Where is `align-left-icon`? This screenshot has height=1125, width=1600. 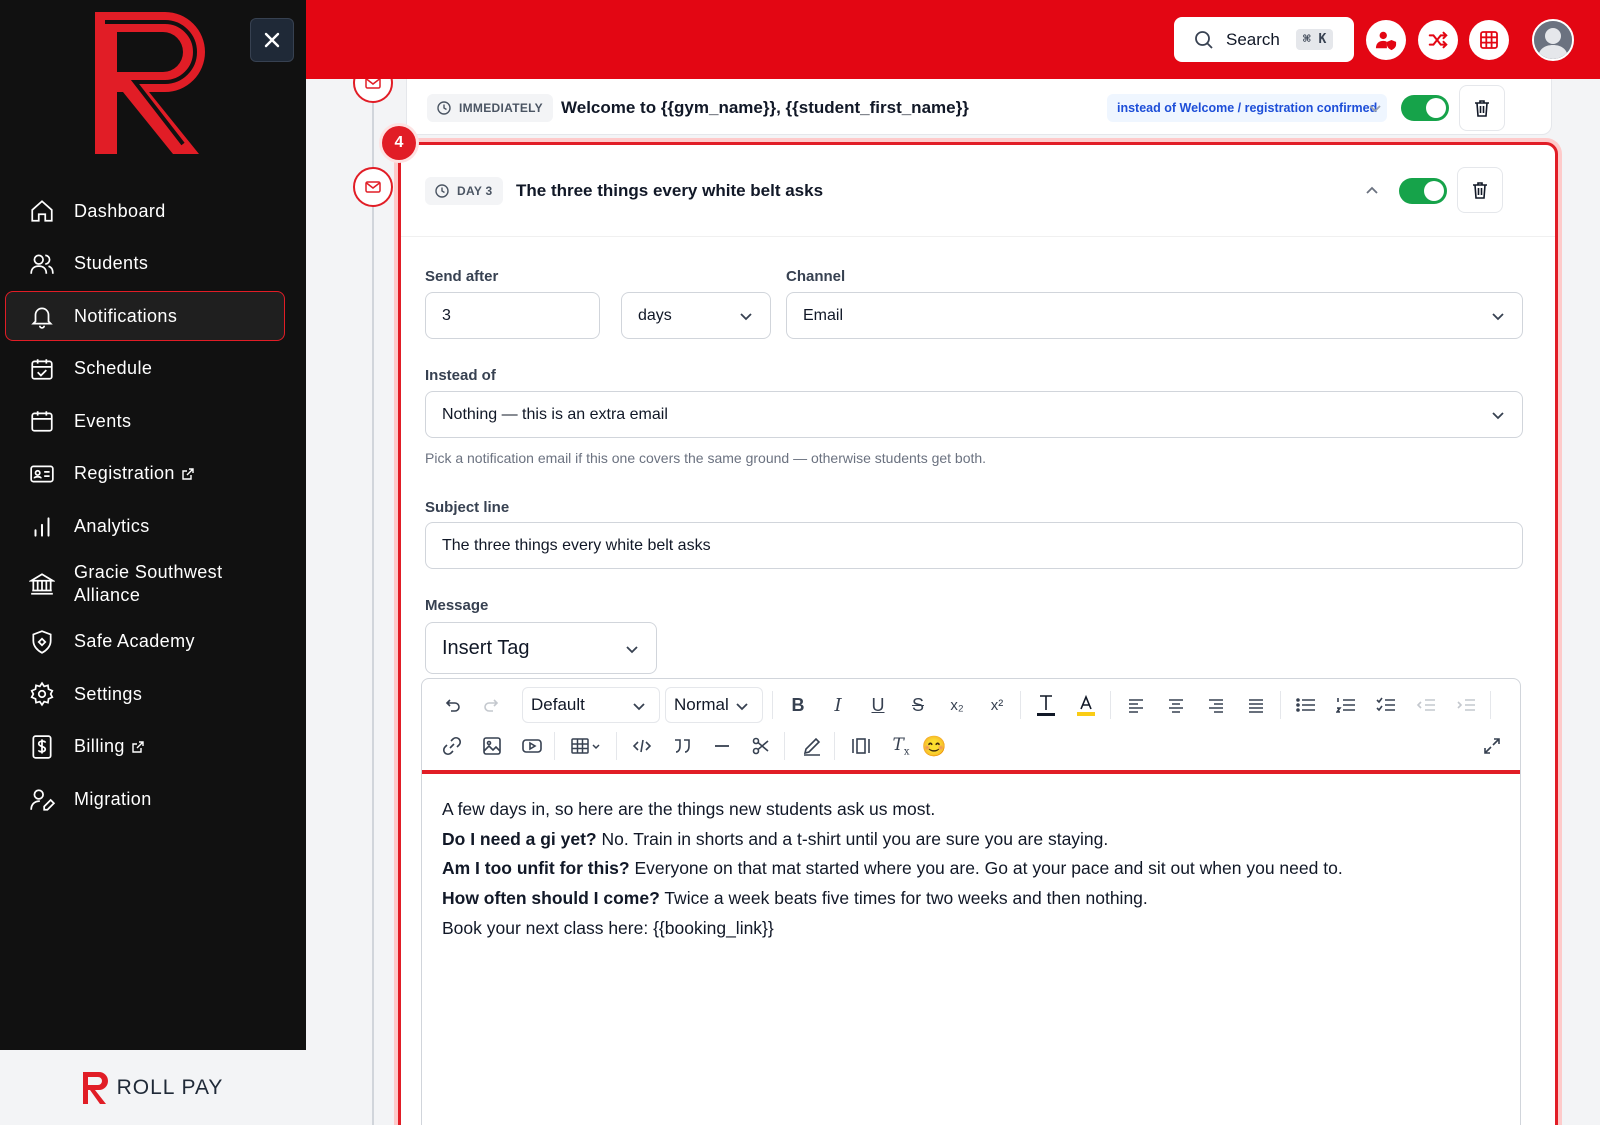
align-left-icon is located at coordinates (1136, 706).